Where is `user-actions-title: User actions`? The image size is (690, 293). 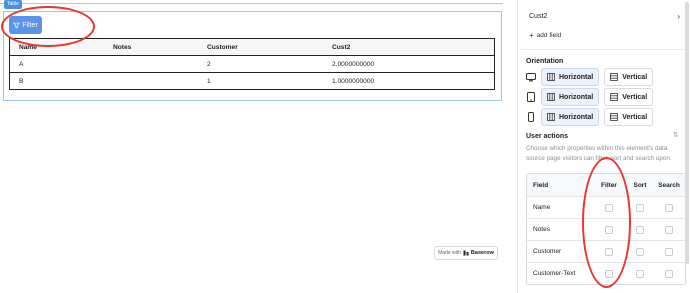 user-actions-title: User actions is located at coordinates (547, 136).